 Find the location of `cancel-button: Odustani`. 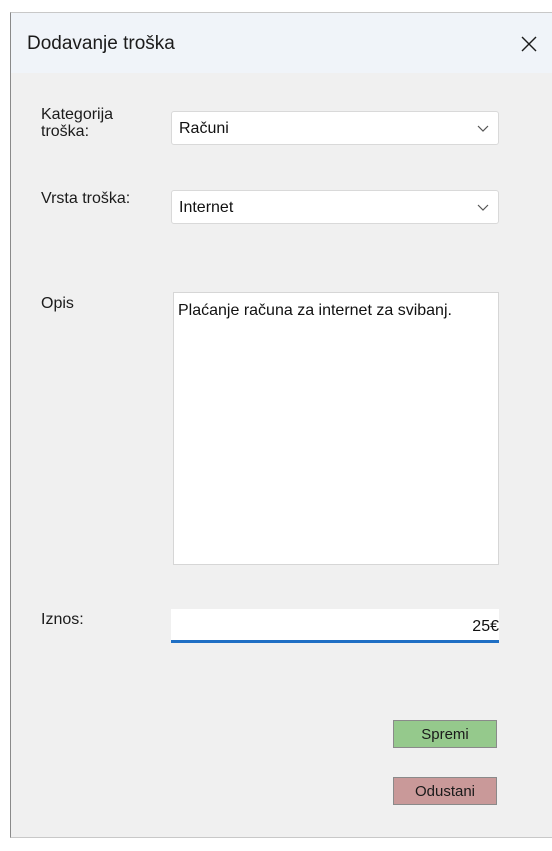

cancel-button: Odustani is located at coordinates (445, 791).